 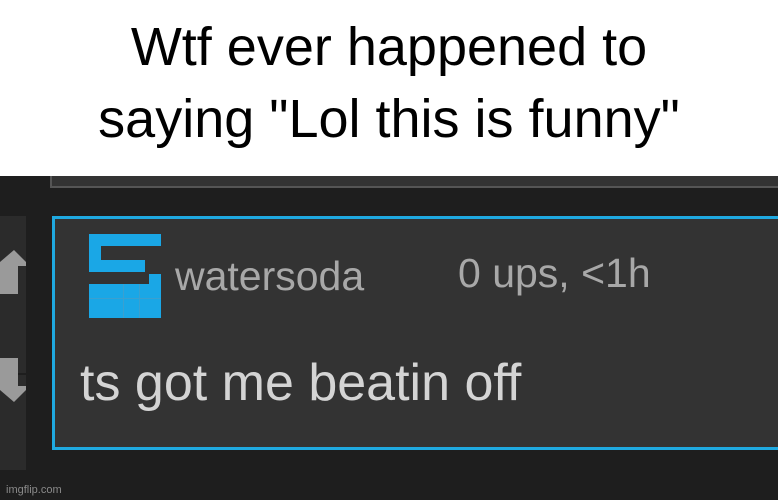 I want to click on imgflip-watermark: imgflip.com, so click(x=34, y=490).